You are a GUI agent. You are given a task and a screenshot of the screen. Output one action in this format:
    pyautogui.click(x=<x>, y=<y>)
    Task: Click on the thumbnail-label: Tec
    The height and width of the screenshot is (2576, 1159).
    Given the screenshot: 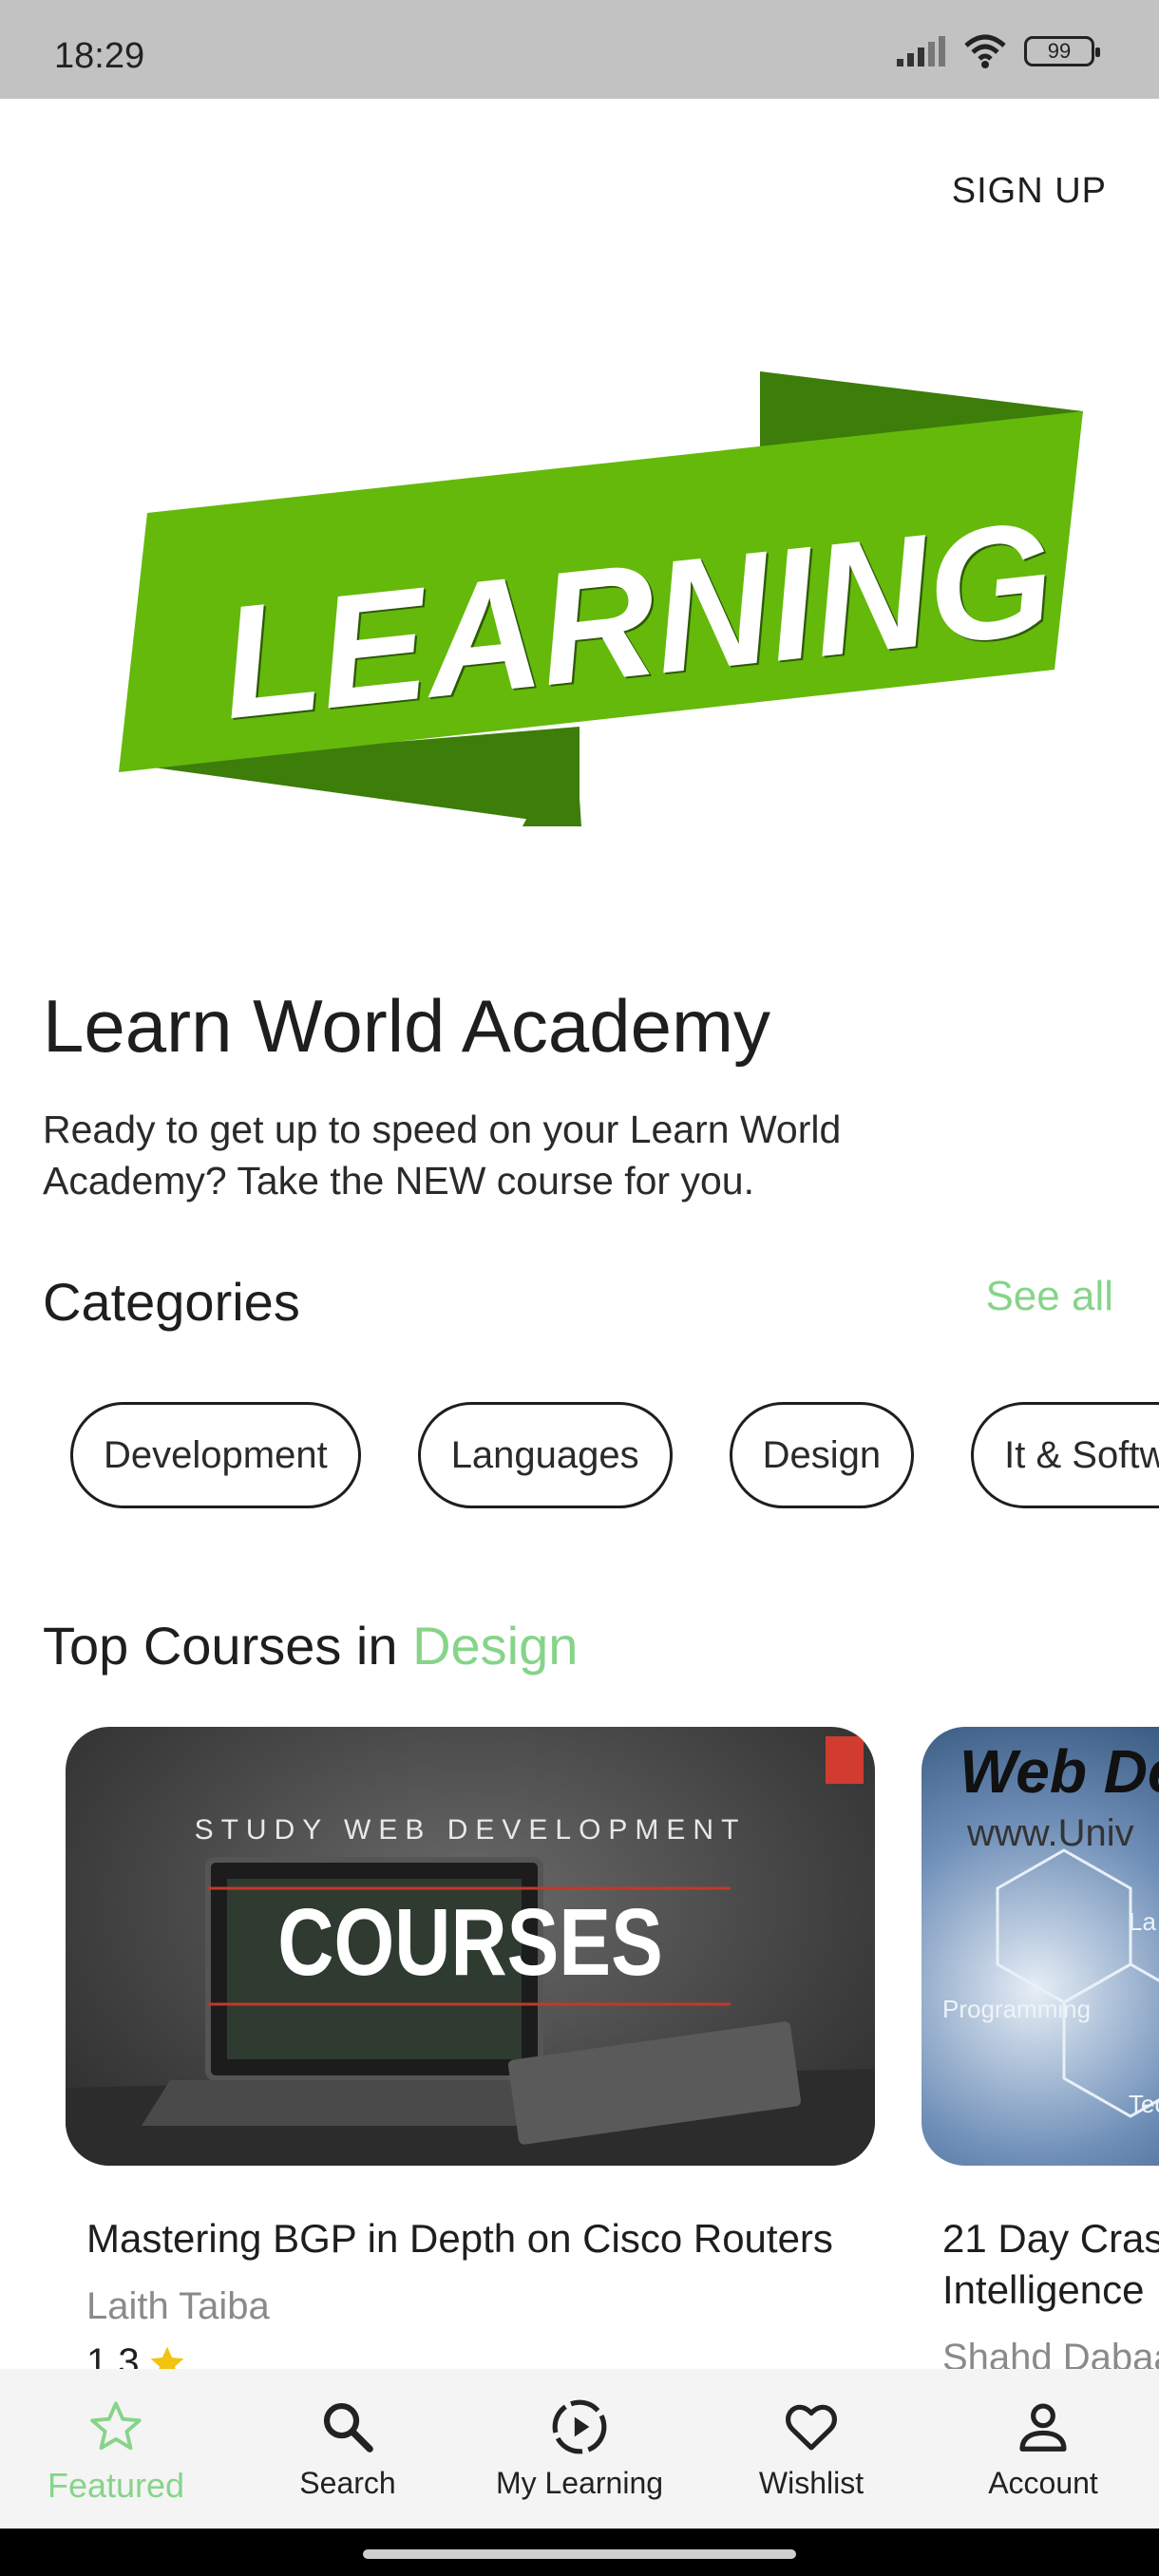 What is the action you would take?
    pyautogui.click(x=1144, y=2104)
    